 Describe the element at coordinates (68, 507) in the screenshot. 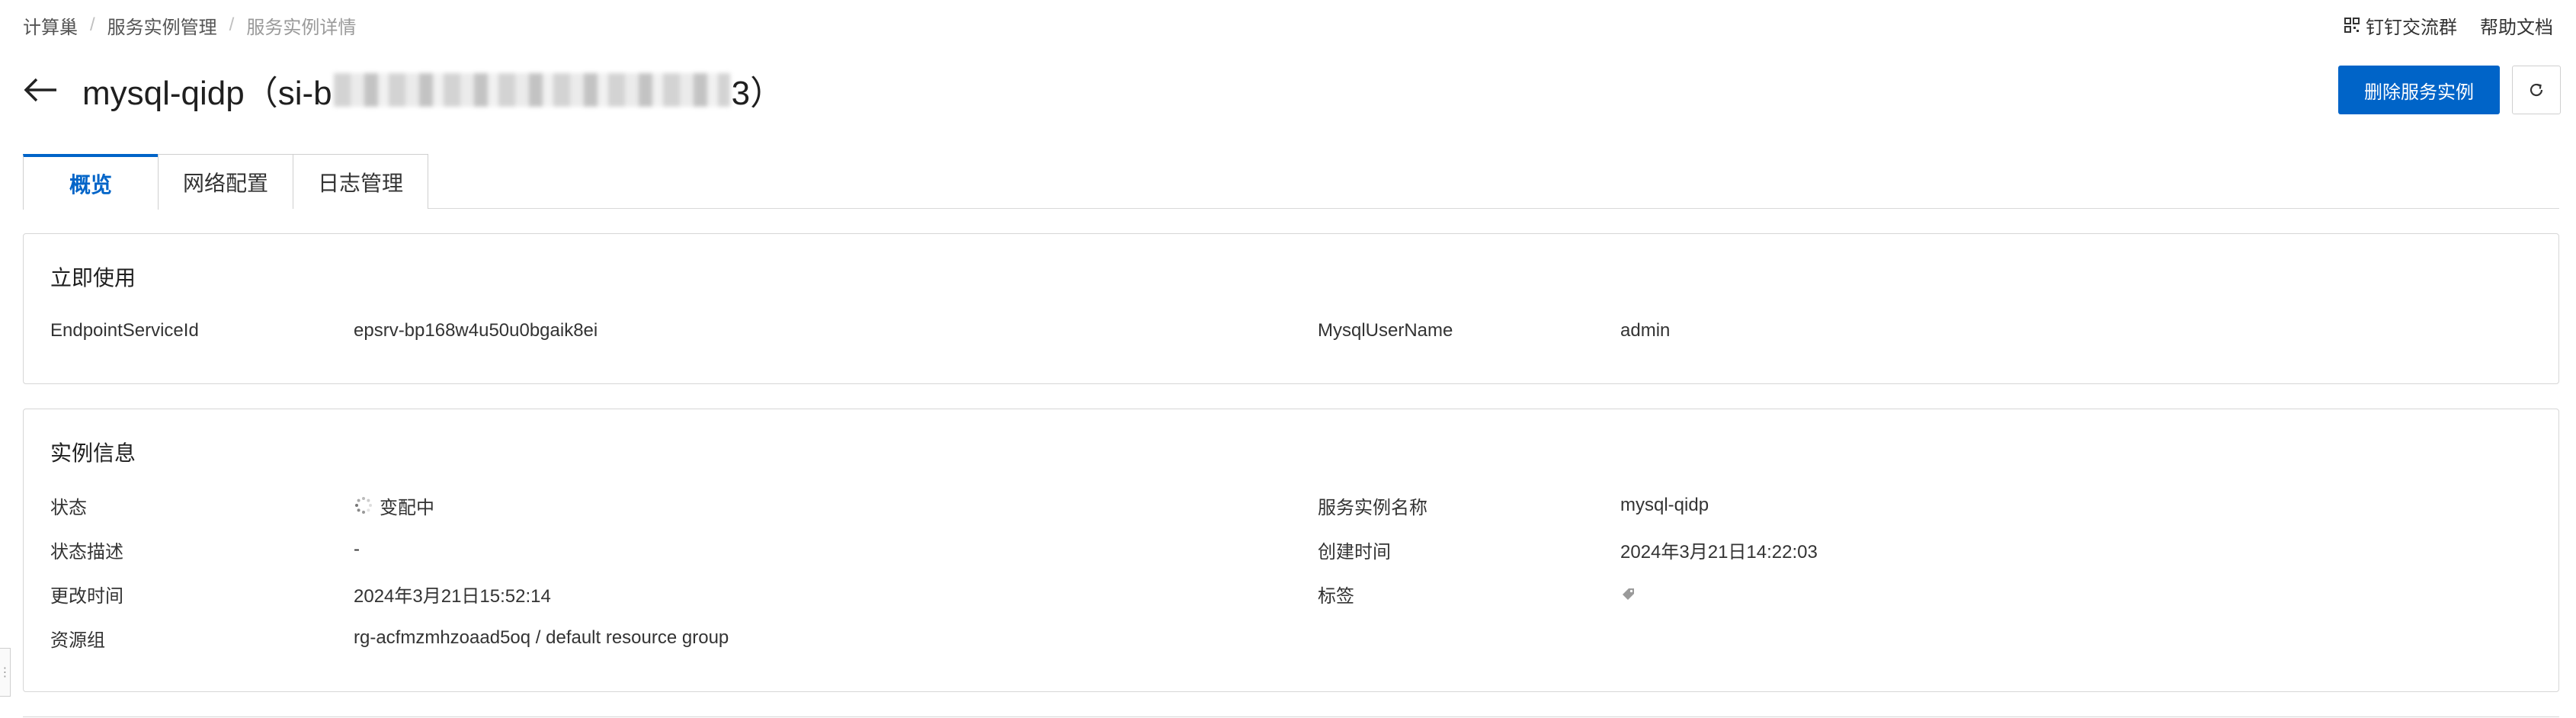

I see `status-label: 状态` at that location.